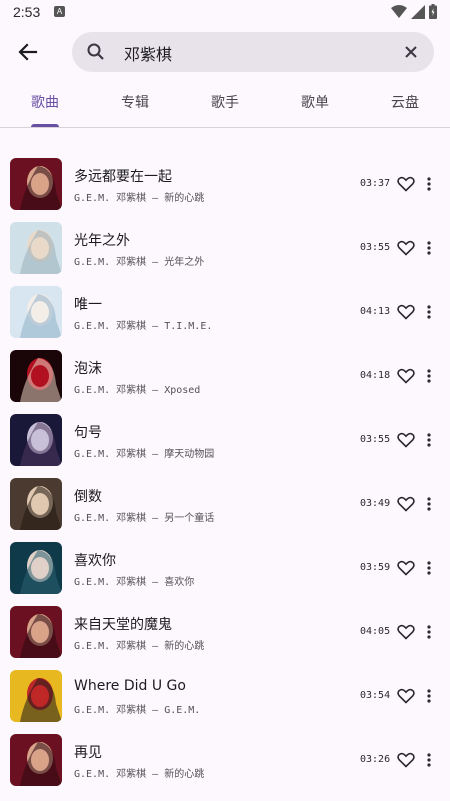 The image size is (450, 801). What do you see at coordinates (88, 369) in the screenshot?
I see `song-title: 泡沫` at bounding box center [88, 369].